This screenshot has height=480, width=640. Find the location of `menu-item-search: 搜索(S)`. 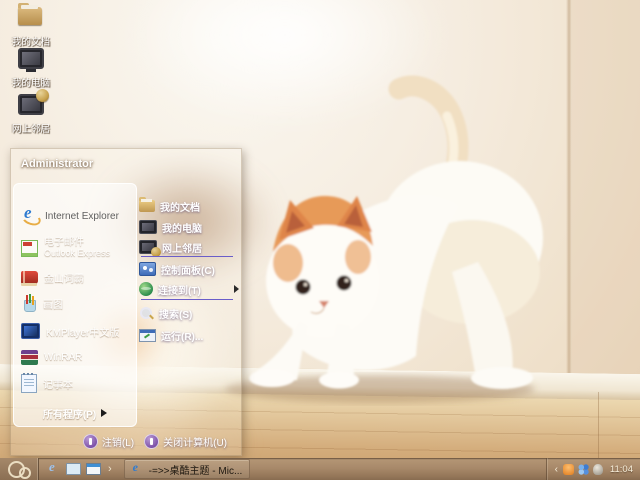

menu-item-search: 搜索(S) is located at coordinates (190, 313).